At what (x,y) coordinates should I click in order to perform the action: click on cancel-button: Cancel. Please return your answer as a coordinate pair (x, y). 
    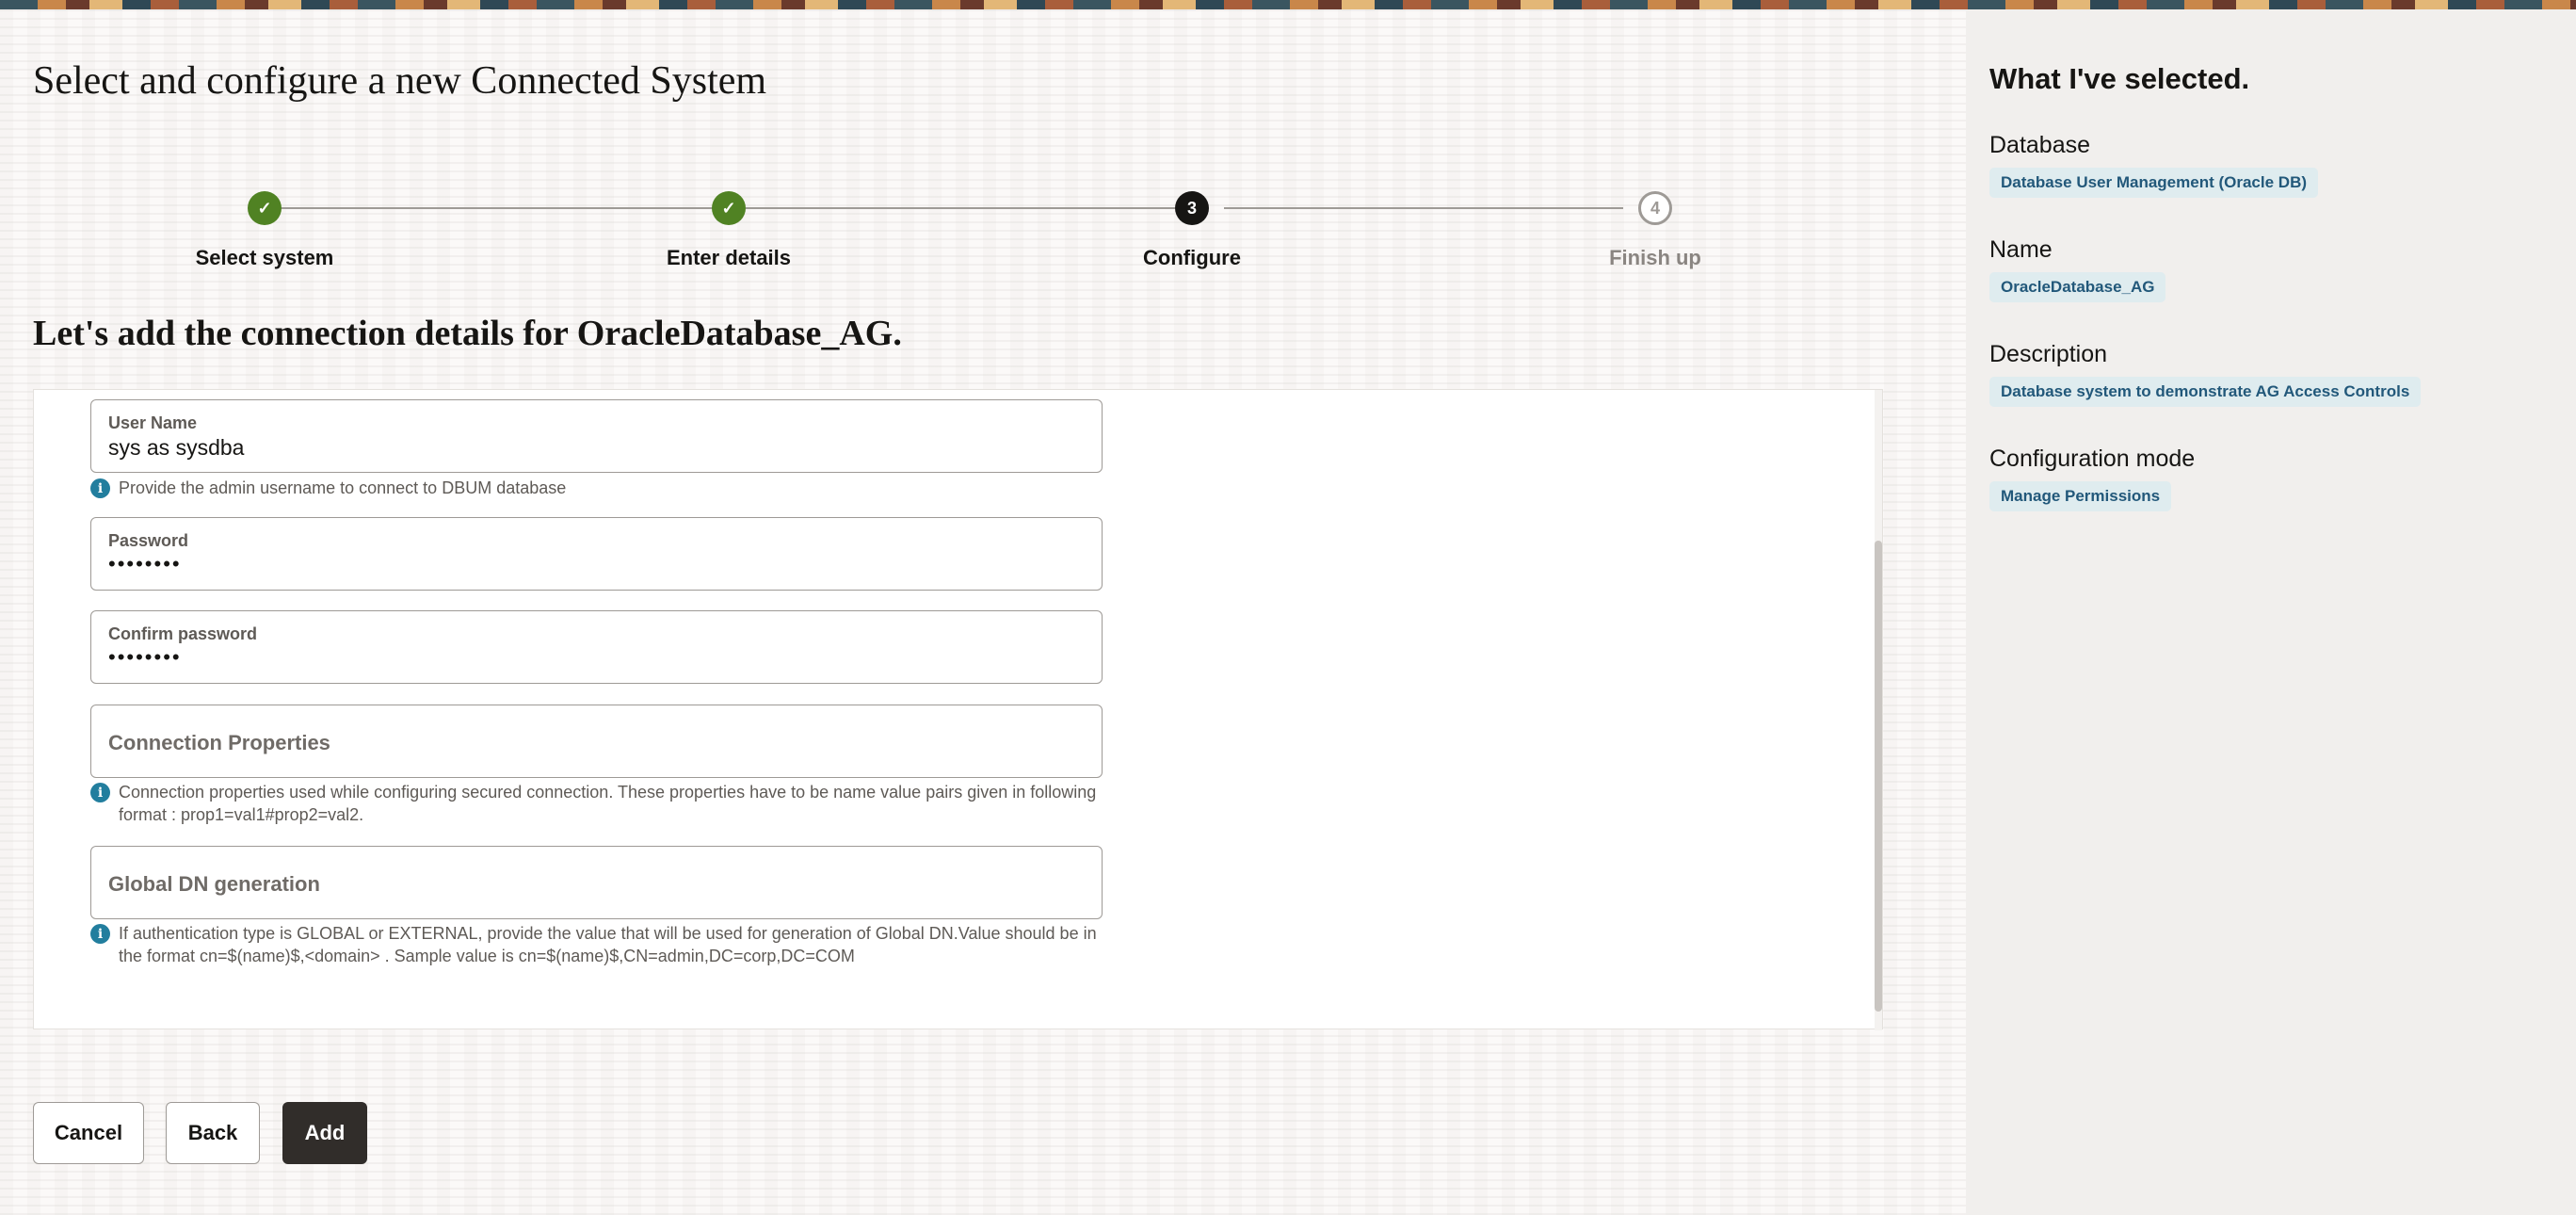
    Looking at the image, I should click on (88, 1133).